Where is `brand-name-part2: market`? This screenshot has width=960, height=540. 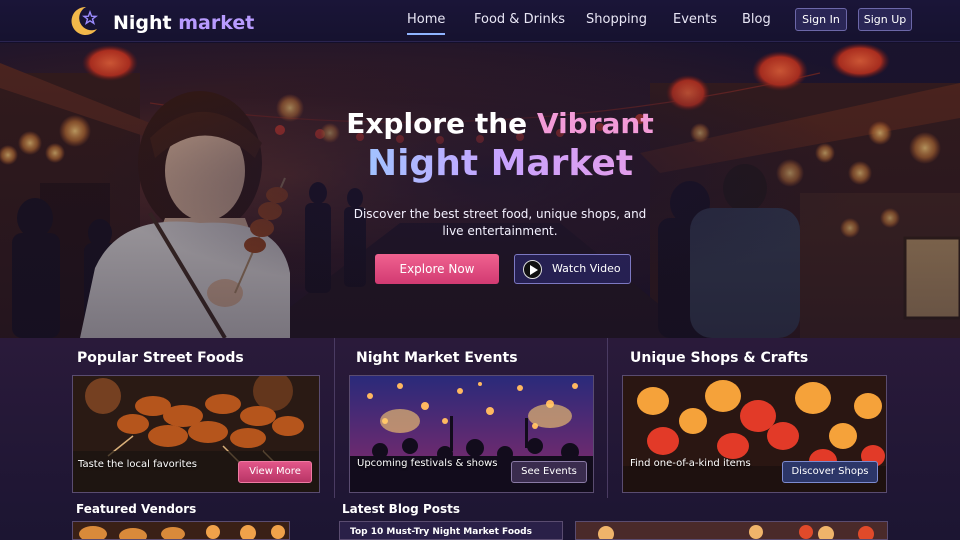 brand-name-part2: market is located at coordinates (216, 23).